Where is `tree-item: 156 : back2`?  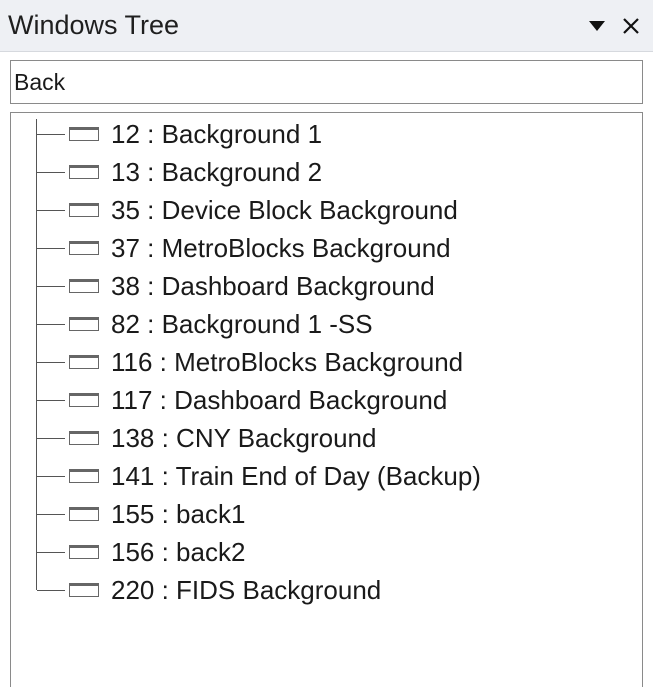 tree-item: 156 : back2 is located at coordinates (321, 552).